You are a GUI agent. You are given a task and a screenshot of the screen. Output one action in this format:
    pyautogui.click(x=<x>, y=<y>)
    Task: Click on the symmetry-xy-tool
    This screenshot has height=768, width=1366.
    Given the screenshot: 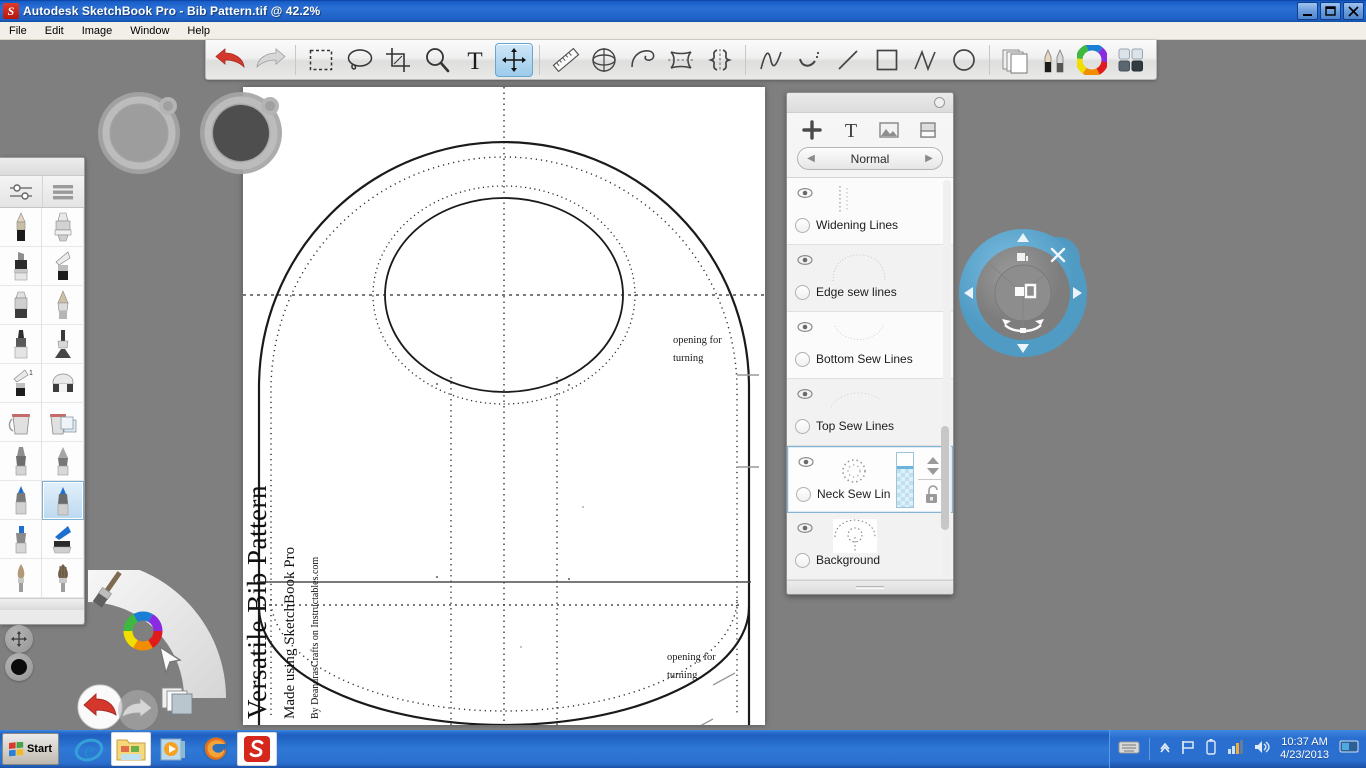 What is the action you would take?
    pyautogui.click(x=681, y=60)
    